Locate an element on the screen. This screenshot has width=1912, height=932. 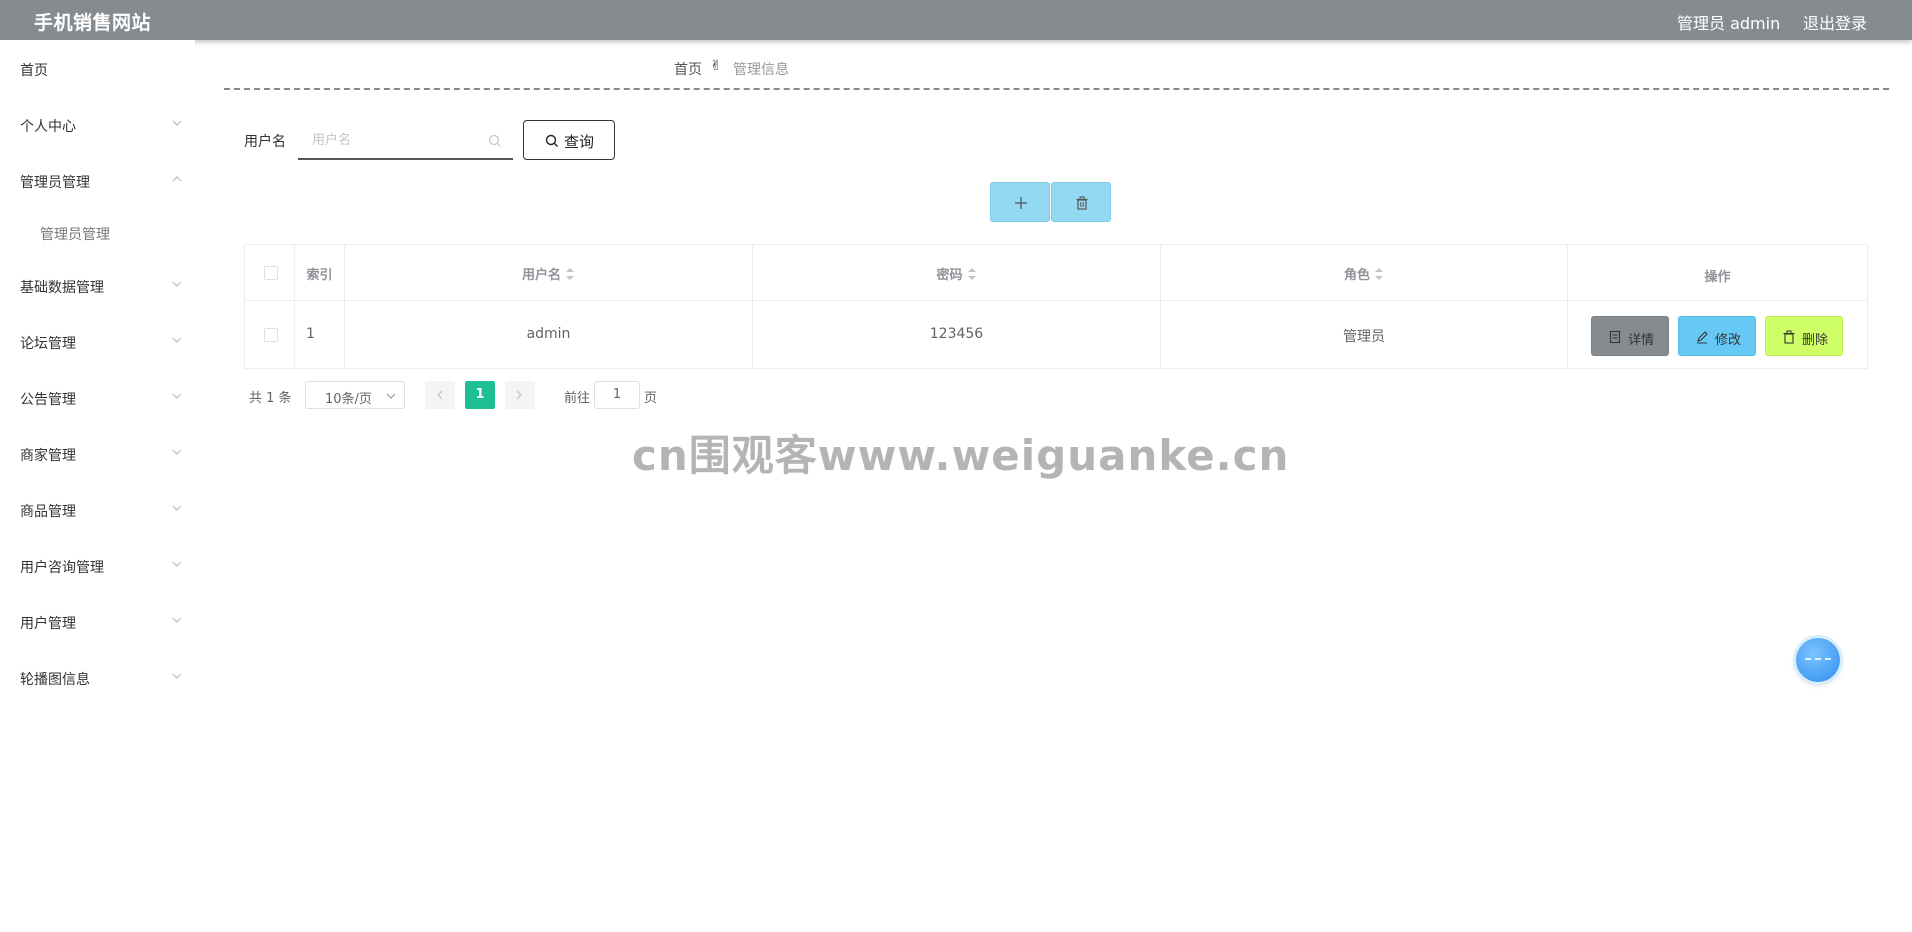
header-select-all-cell is located at coordinates (270, 272).